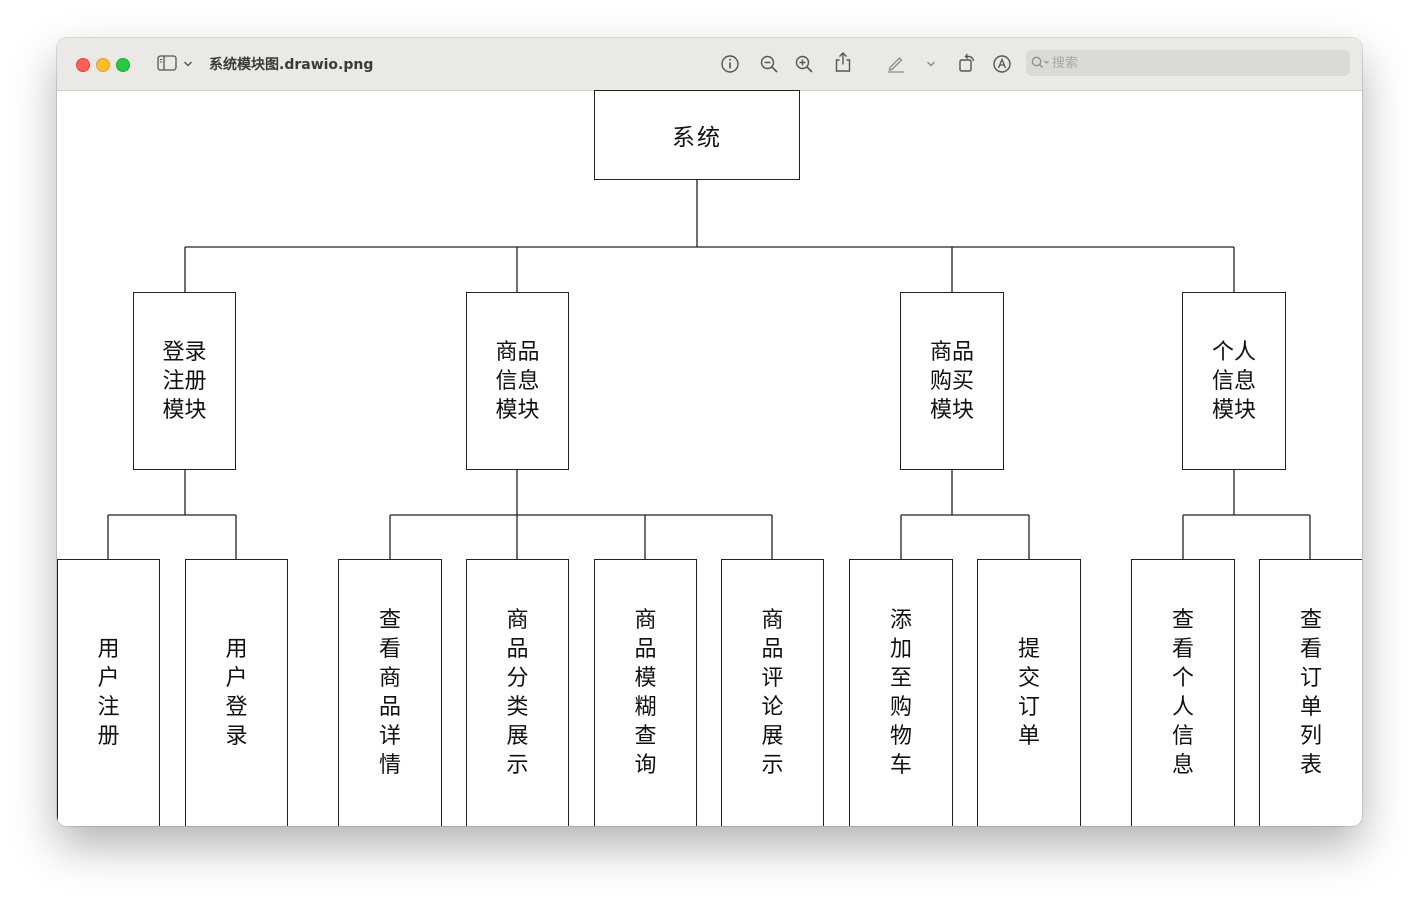 This screenshot has height=901, width=1419. I want to click on minimize-button, so click(103, 65).